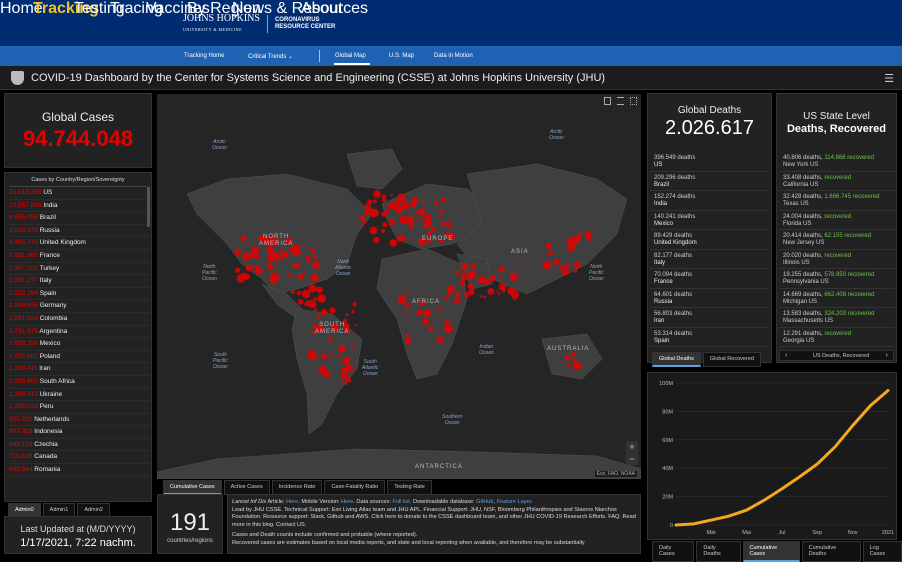 Image resolution: width=902 pixels, height=562 pixels. Describe the element at coordinates (79, 382) in the screenshot. I see `list-item: 1.325.659 South Africa` at that location.